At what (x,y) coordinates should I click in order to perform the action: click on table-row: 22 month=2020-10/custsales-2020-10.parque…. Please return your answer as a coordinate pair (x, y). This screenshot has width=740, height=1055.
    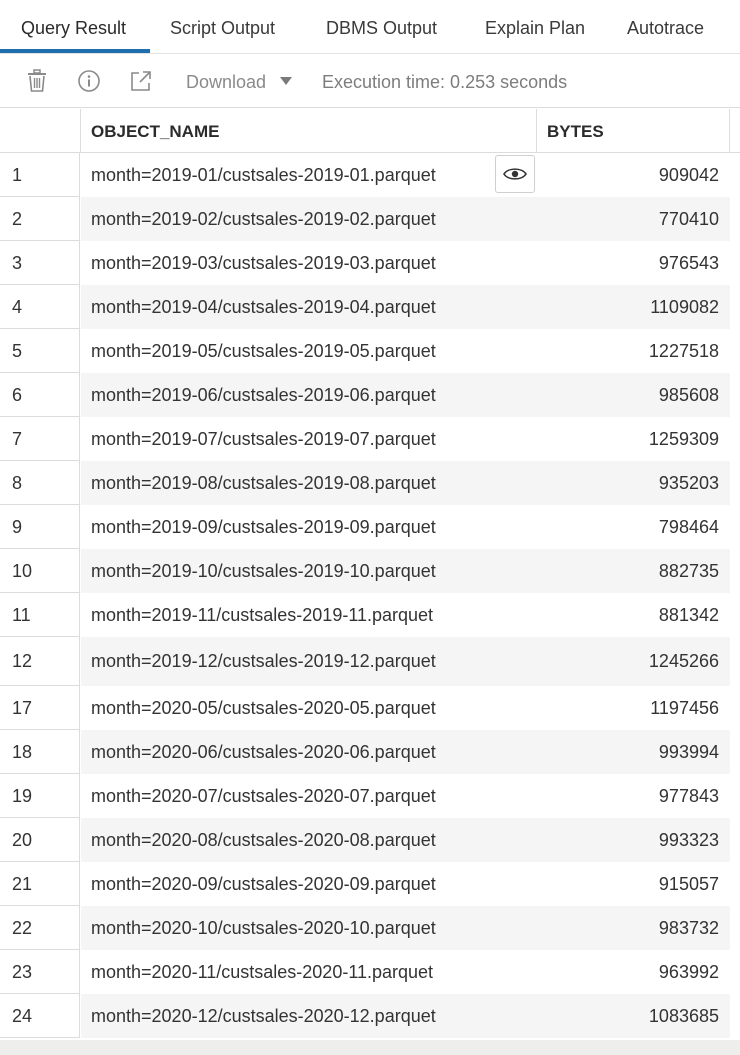
    Looking at the image, I should click on (370, 928).